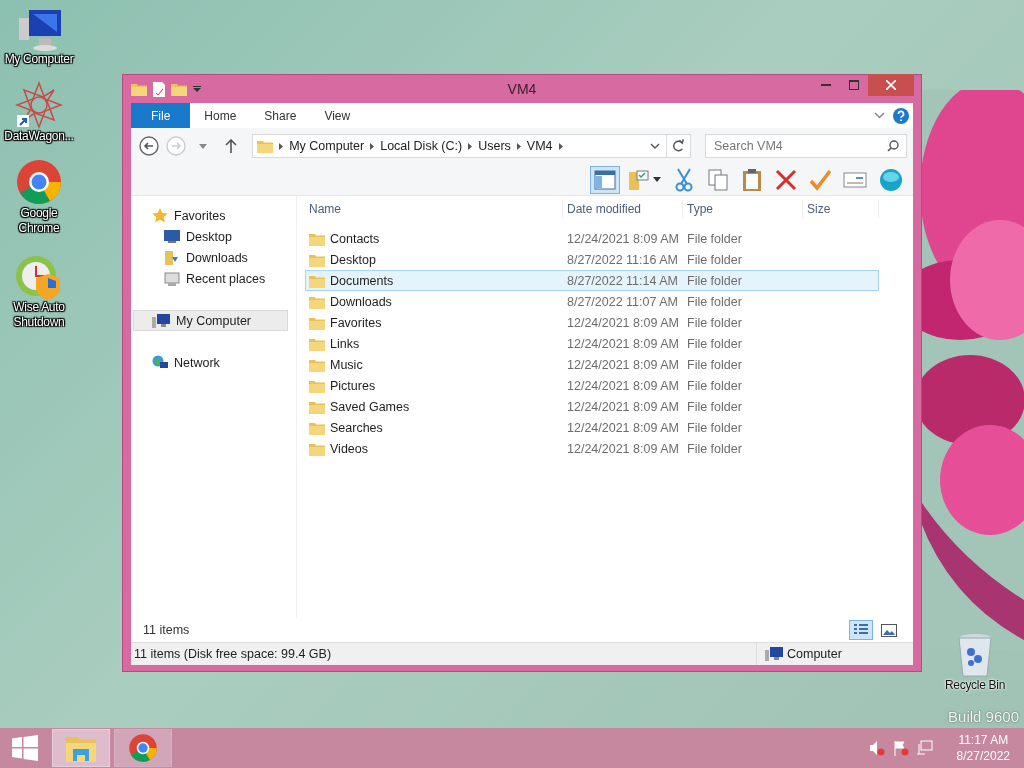 Image resolution: width=1024 pixels, height=768 pixels. Describe the element at coordinates (975, 685) in the screenshot. I see `desktop-icon-label: Recycle Bin` at that location.